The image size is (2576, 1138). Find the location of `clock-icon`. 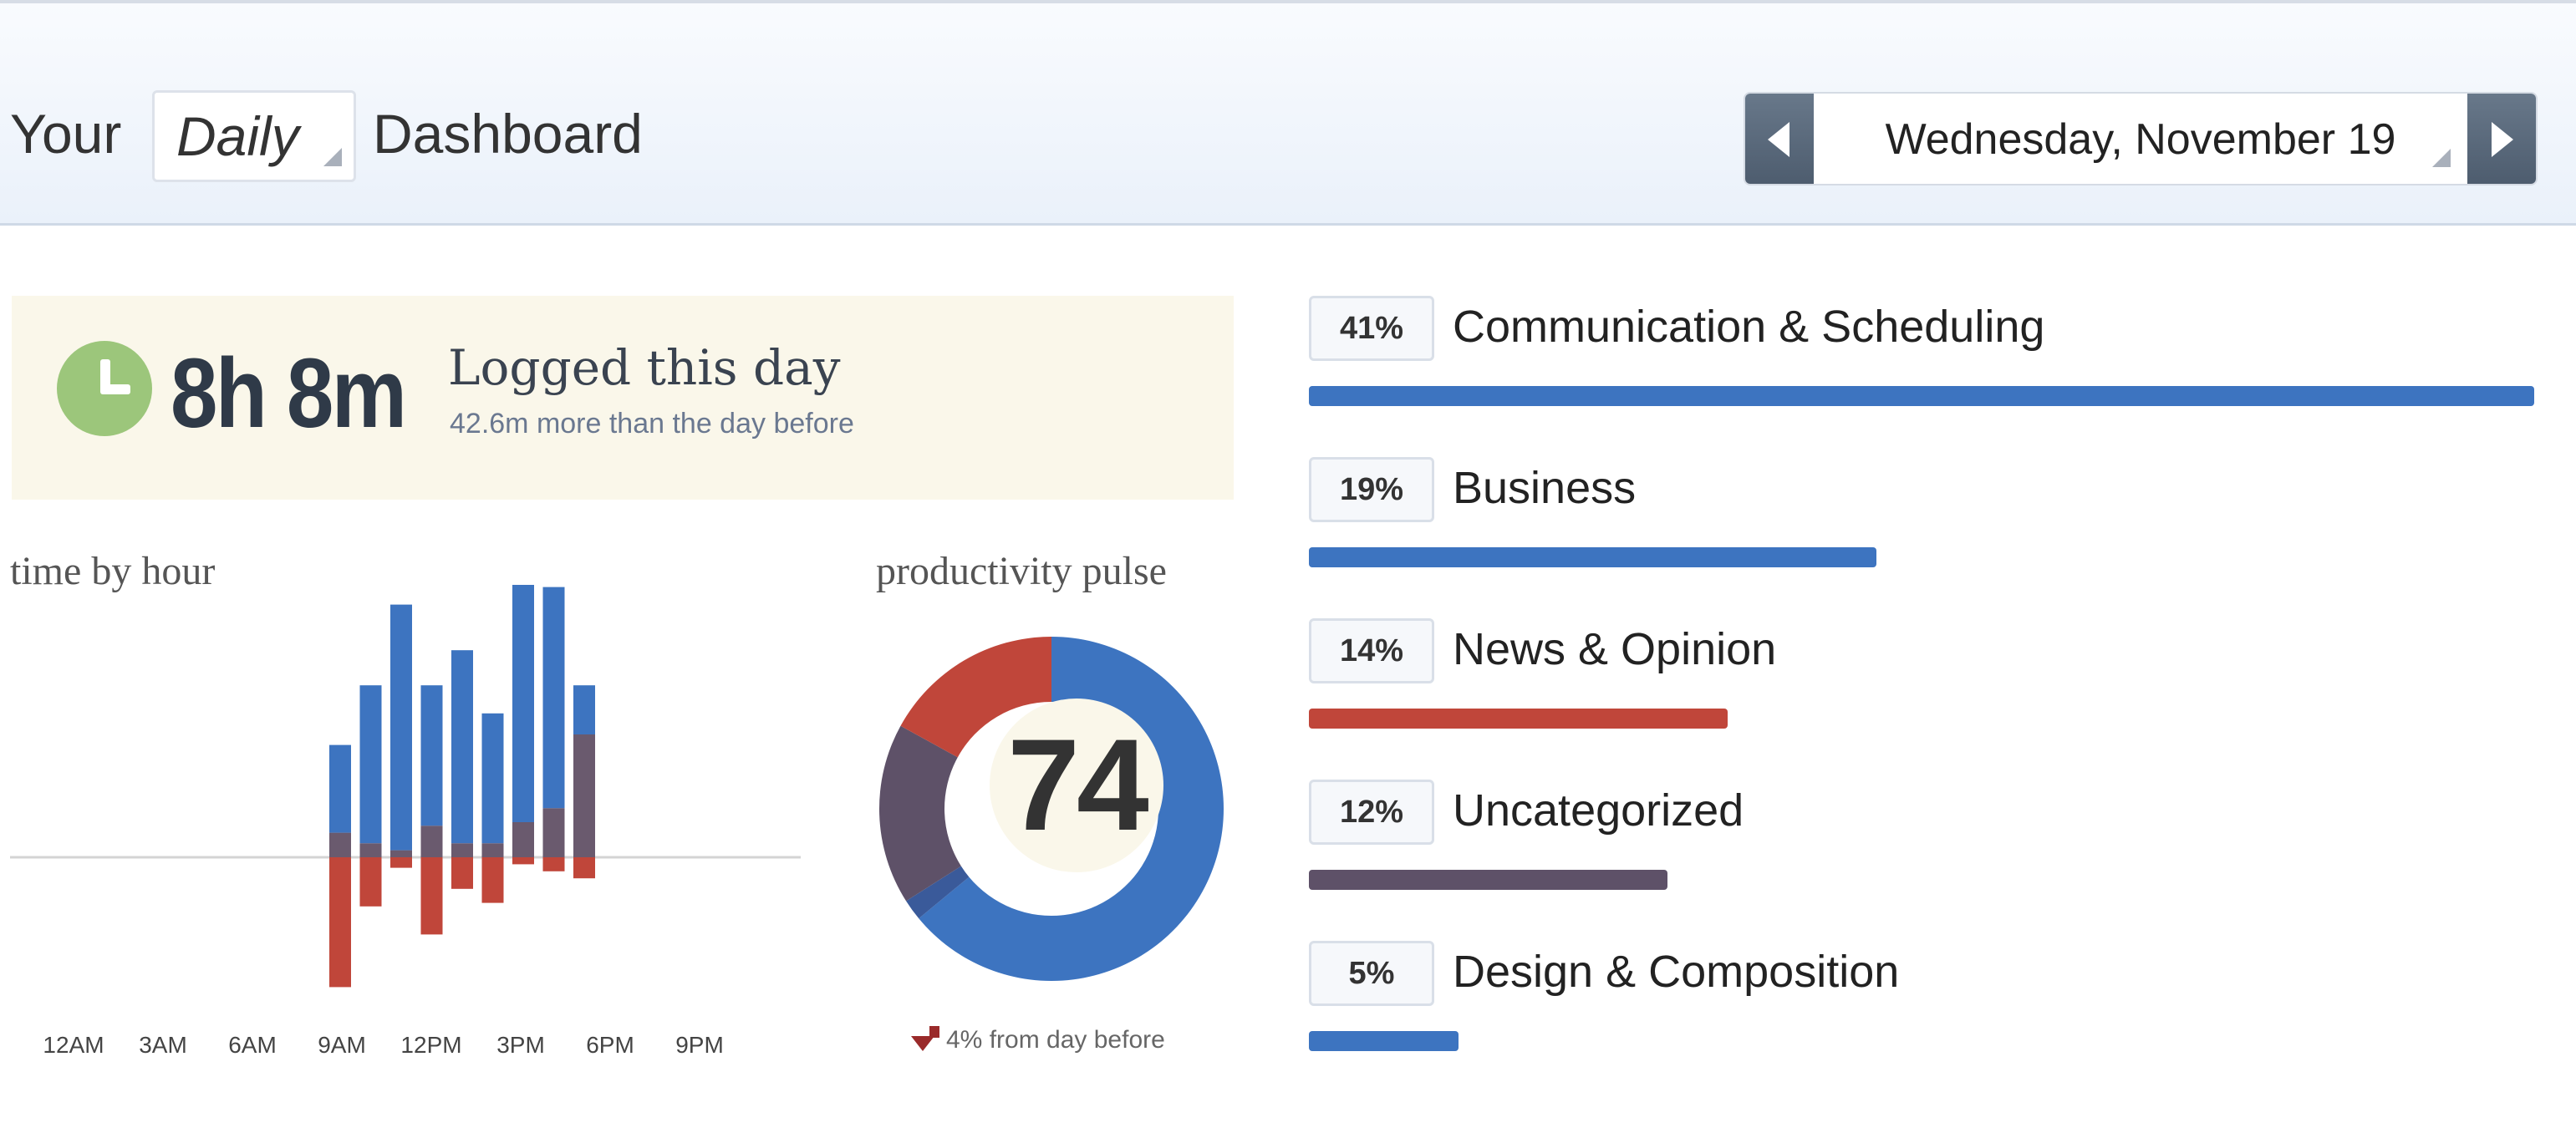

clock-icon is located at coordinates (104, 388).